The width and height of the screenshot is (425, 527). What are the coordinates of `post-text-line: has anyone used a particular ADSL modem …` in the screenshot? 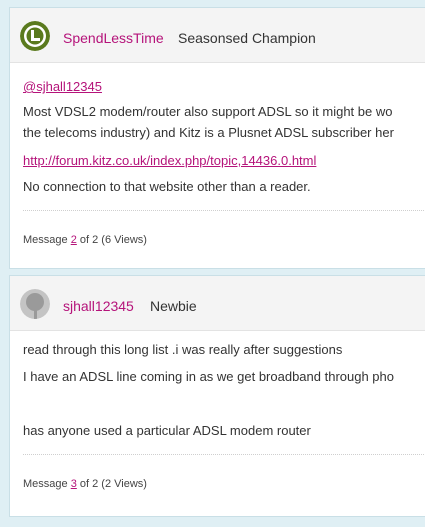 It's located at (167, 430).